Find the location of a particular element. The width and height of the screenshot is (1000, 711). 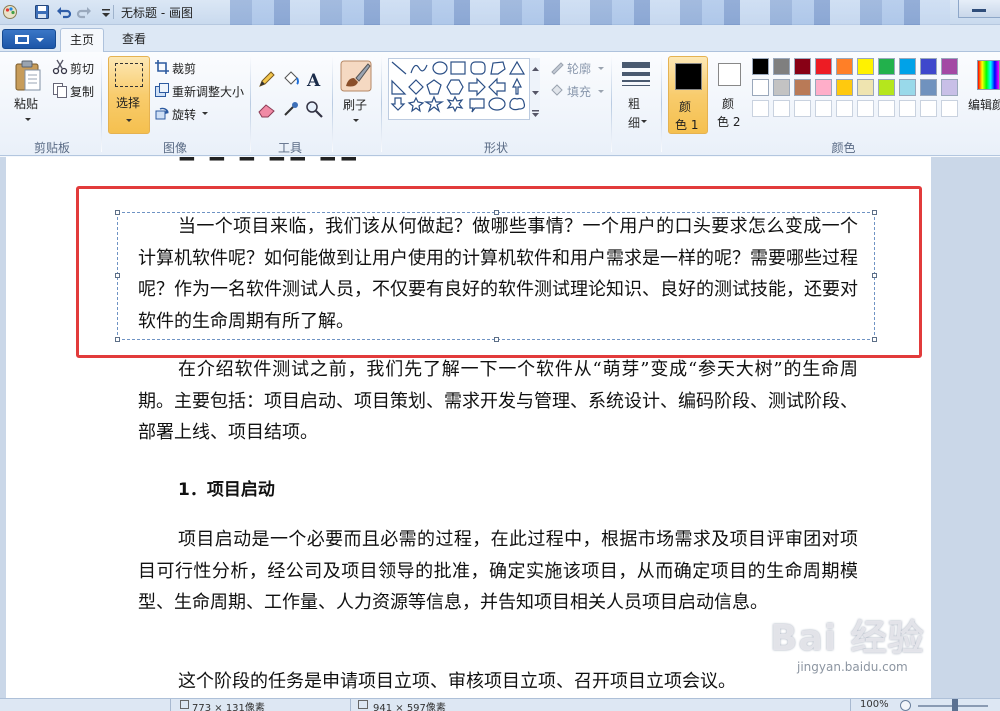

fill-dropdown-icon is located at coordinates (601, 91).